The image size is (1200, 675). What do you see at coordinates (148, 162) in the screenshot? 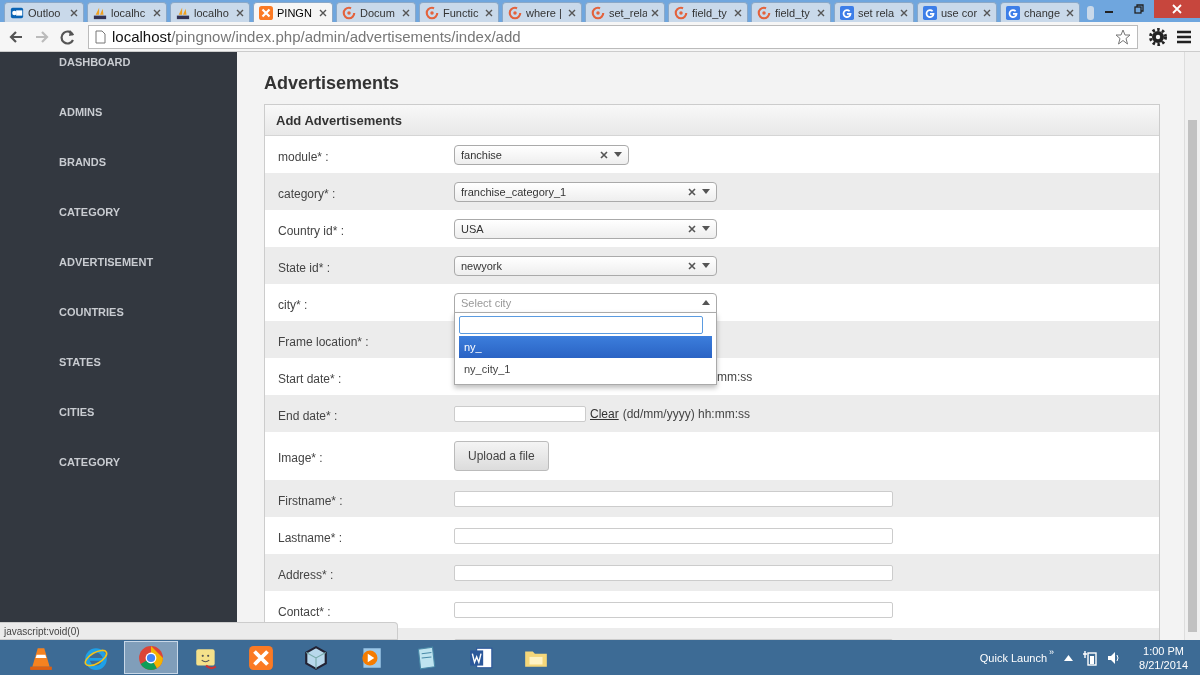
I see `sidebar-item: BRANDS` at bounding box center [148, 162].